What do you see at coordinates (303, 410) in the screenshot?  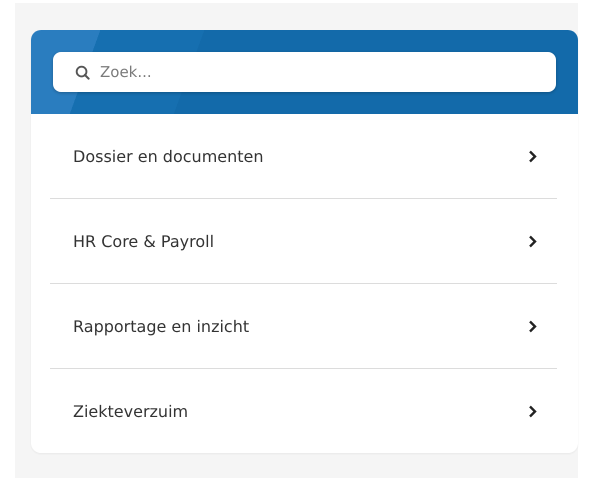 I see `menu-item: Ziekteverzuim` at bounding box center [303, 410].